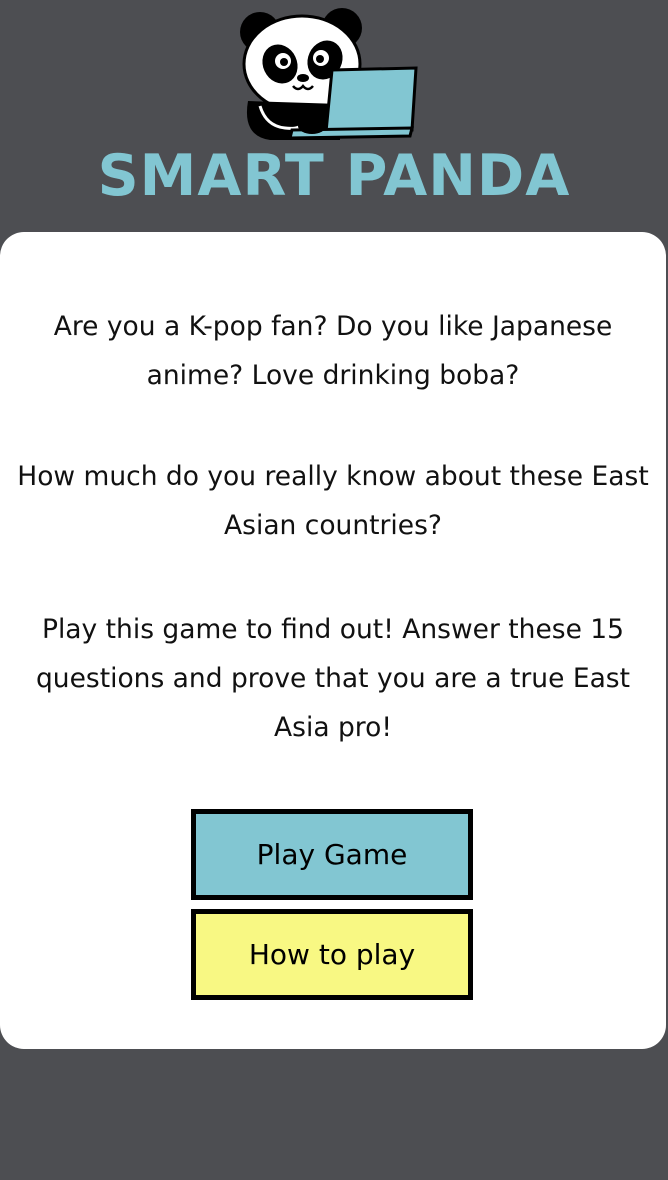  I want to click on play-game-button: Play Game, so click(332, 854).